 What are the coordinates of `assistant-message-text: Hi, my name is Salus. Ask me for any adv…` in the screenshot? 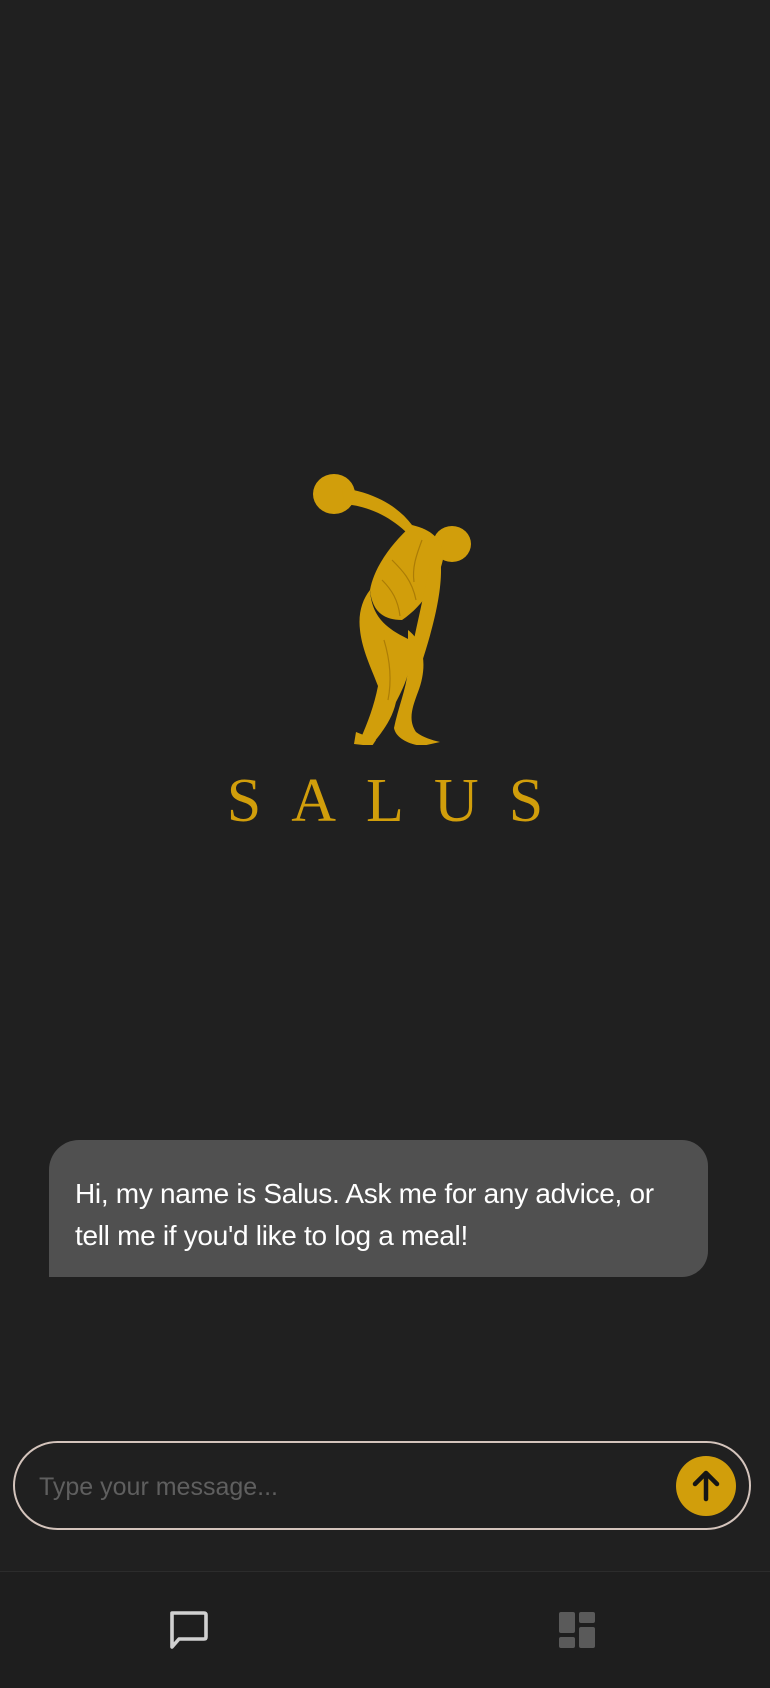 It's located at (364, 1214).